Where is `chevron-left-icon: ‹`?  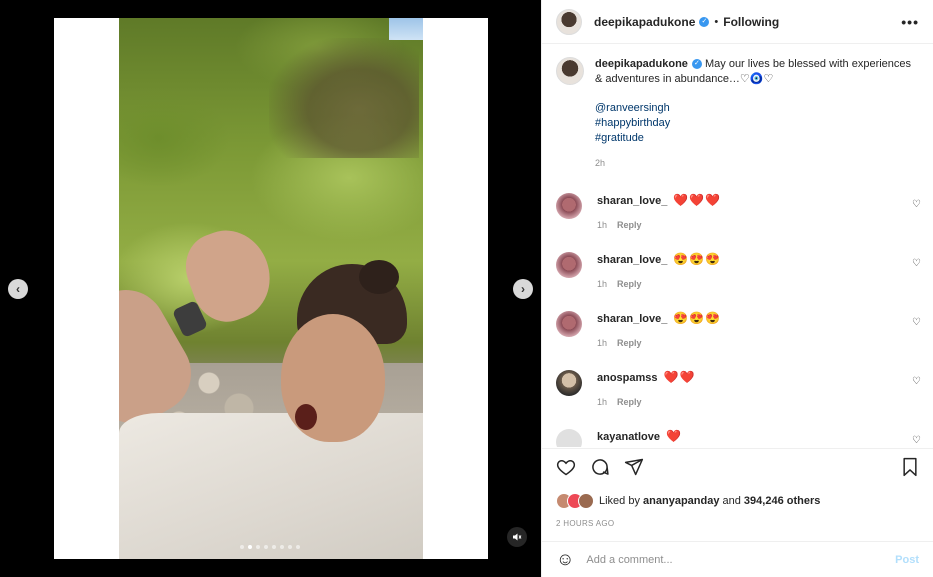 chevron-left-icon: ‹ is located at coordinates (18, 289).